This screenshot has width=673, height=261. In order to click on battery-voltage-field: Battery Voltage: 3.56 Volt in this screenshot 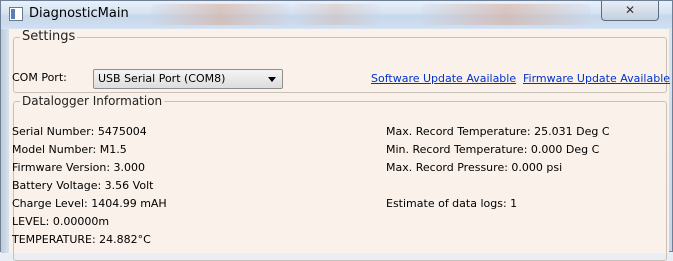, I will do `click(83, 185)`.